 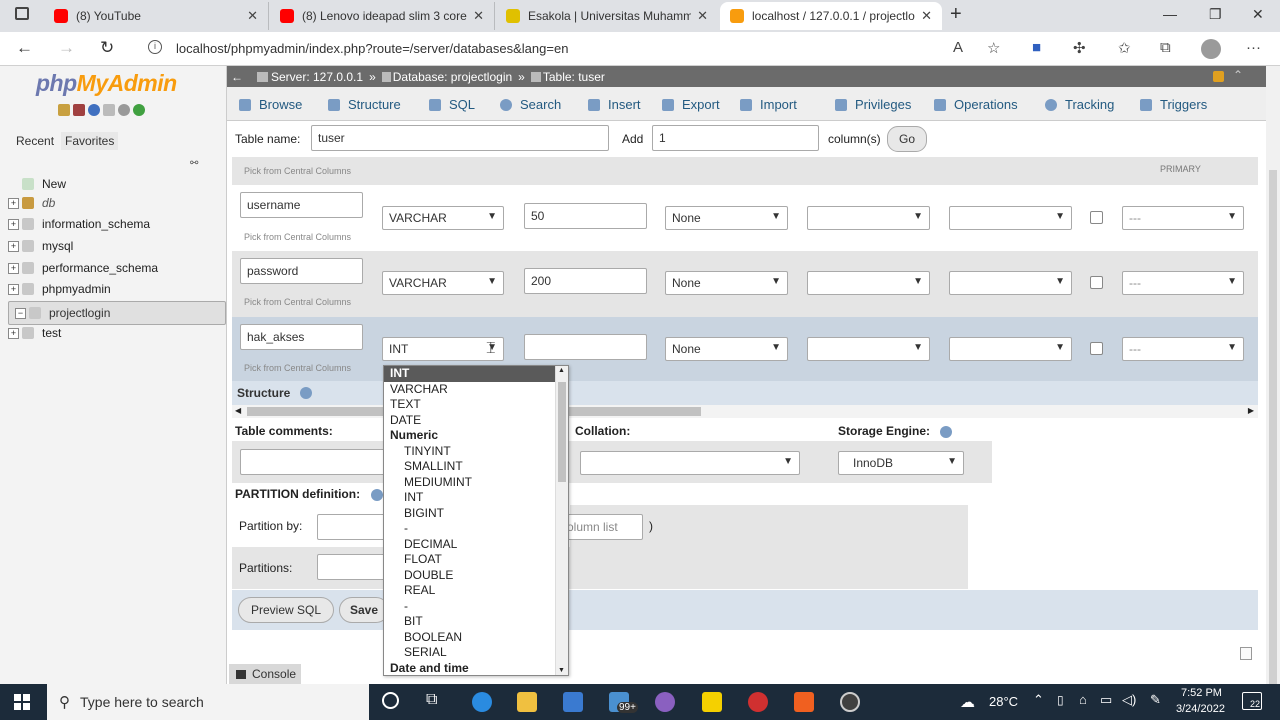 I want to click on tree-item-db: + db, so click(x=31, y=203).